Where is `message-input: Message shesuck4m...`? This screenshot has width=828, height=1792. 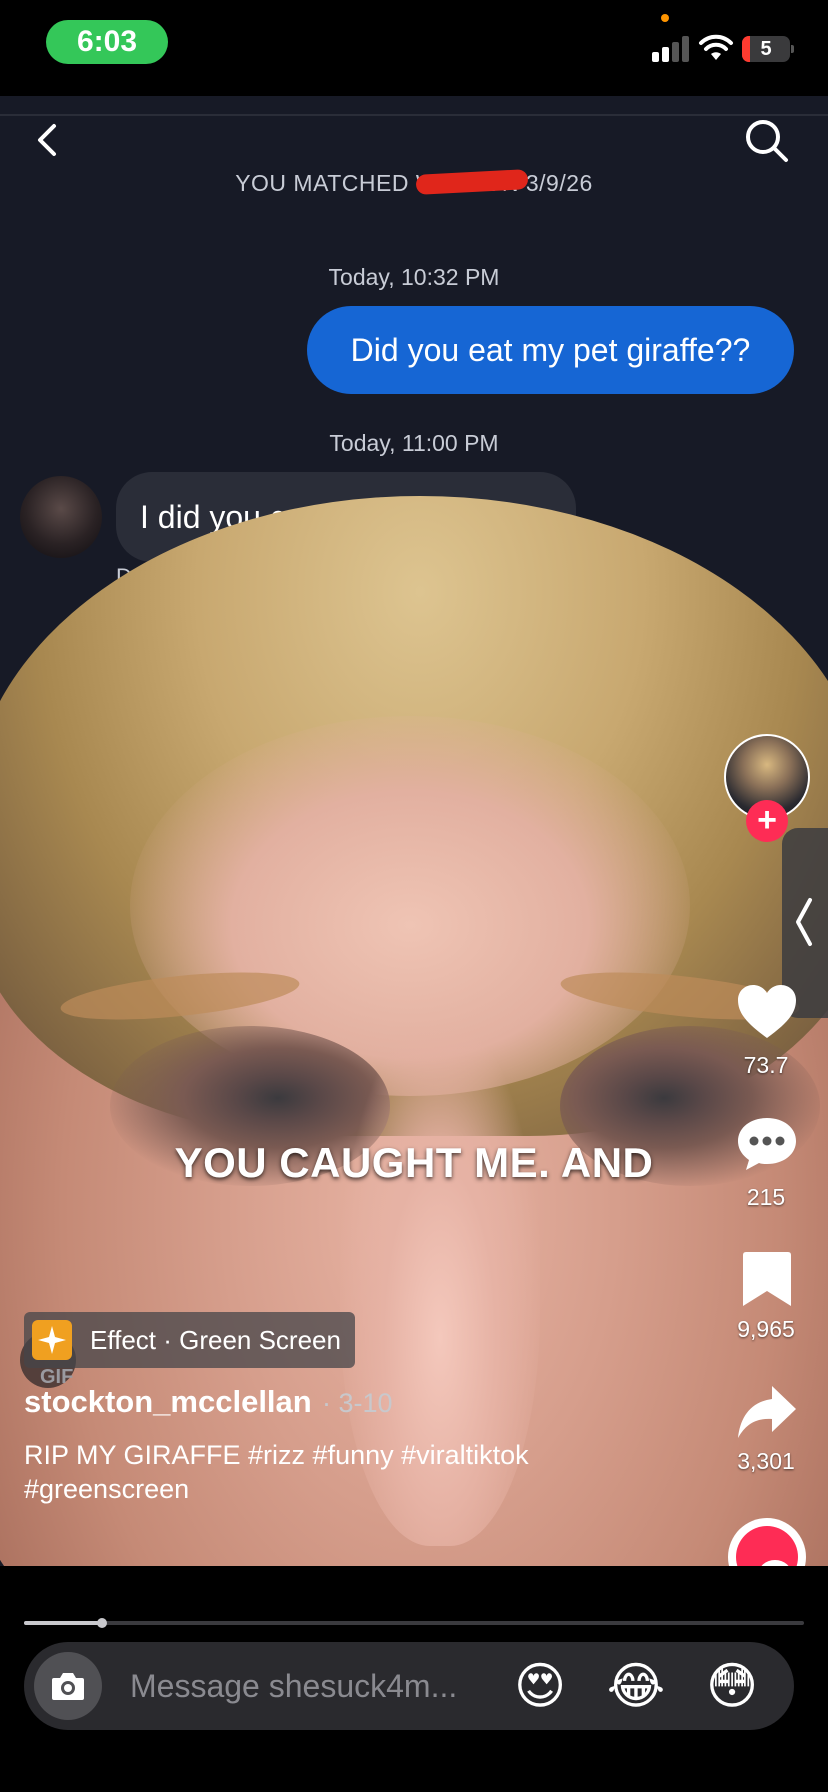 message-input: Message shesuck4m... is located at coordinates (293, 1686).